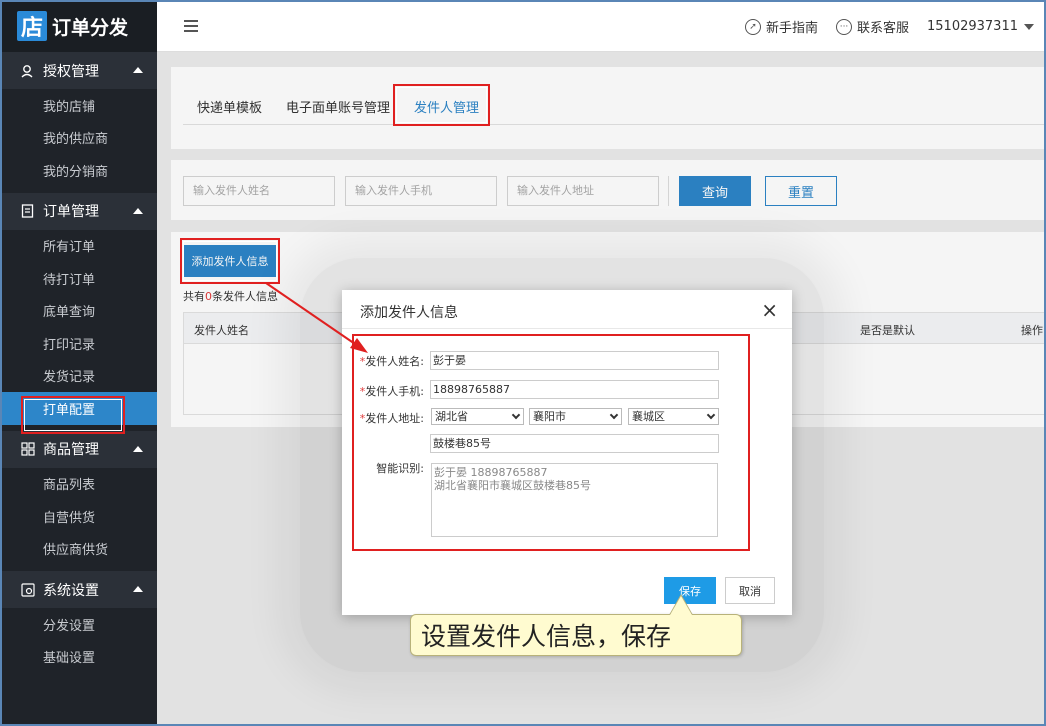 The width and height of the screenshot is (1046, 726). Describe the element at coordinates (32, 26) in the screenshot. I see `logo-icon: 店` at that location.